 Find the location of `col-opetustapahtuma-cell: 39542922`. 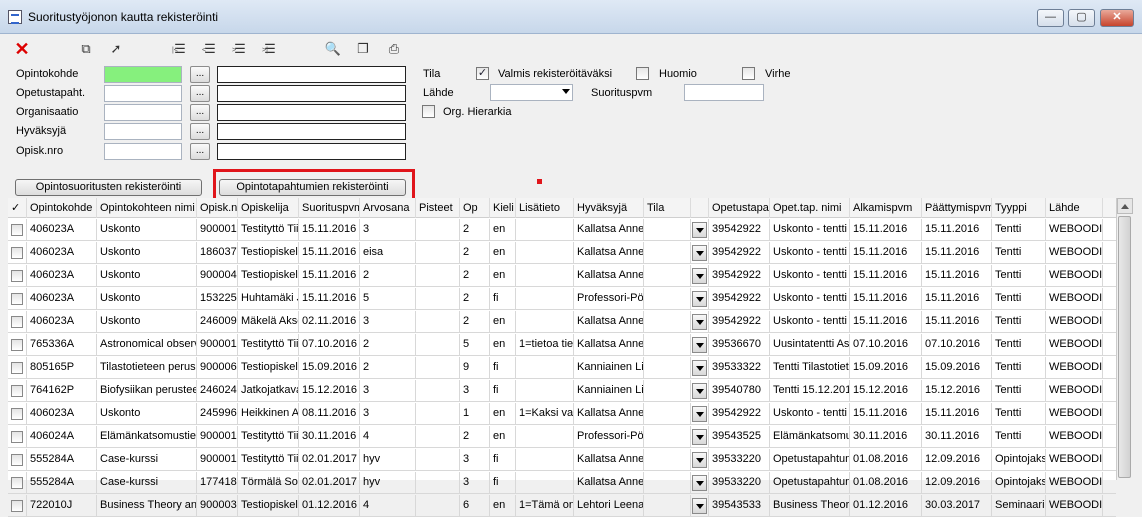

col-opetustapahtuma-cell: 39542922 is located at coordinates (739, 299).